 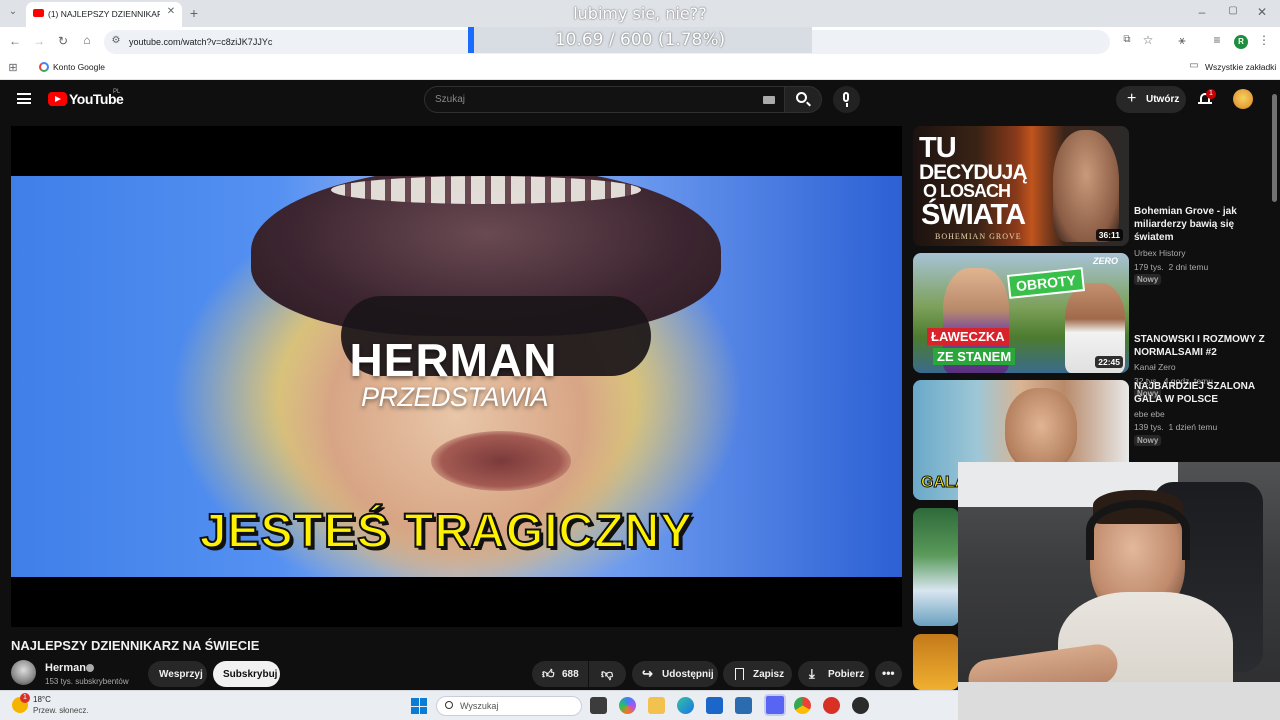 I want to click on home-icon: ⌂, so click(x=87, y=40).